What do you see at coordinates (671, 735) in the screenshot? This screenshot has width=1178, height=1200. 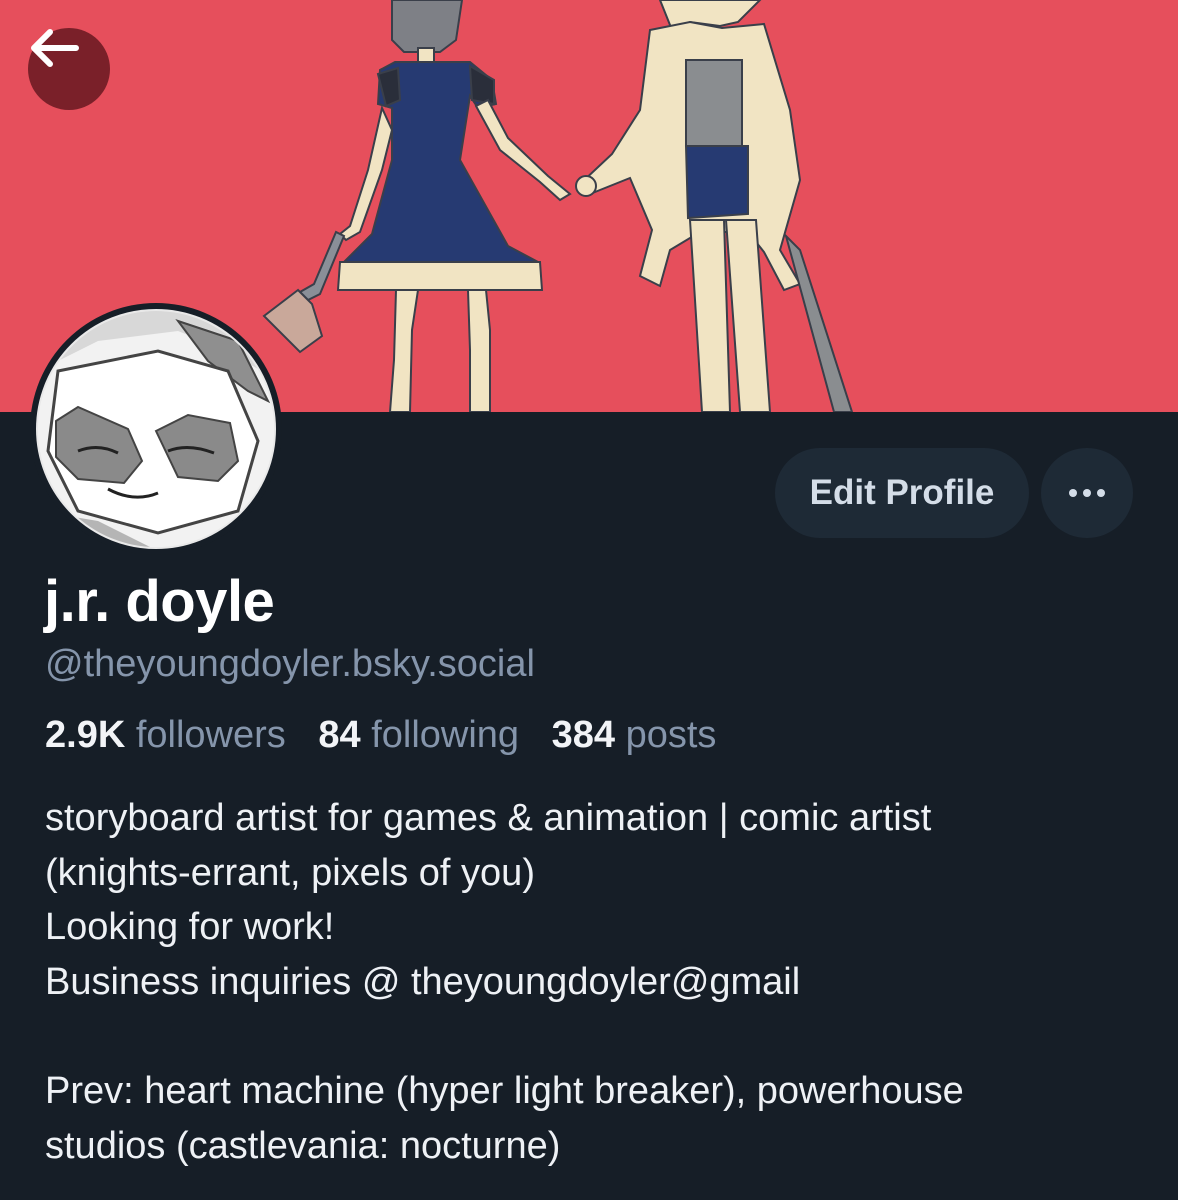 I see `posts-label: posts` at bounding box center [671, 735].